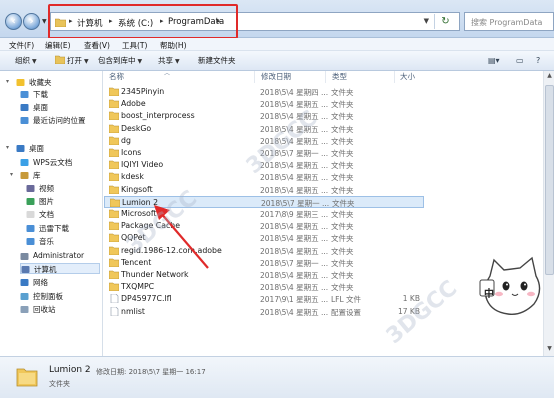 This screenshot has width=554, height=398. What do you see at coordinates (60, 175) in the screenshot?
I see `sidebar-item-6: 库` at bounding box center [60, 175].